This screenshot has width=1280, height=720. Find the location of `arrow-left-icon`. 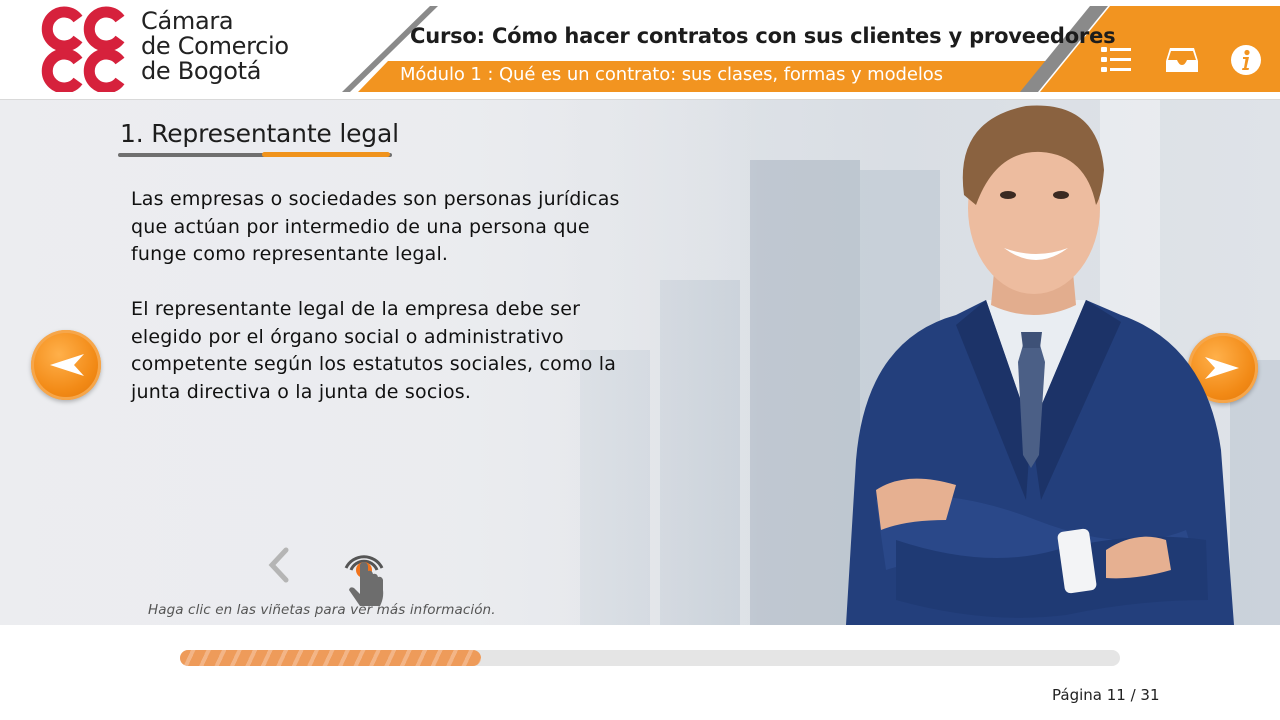

arrow-left-icon is located at coordinates (67, 365).